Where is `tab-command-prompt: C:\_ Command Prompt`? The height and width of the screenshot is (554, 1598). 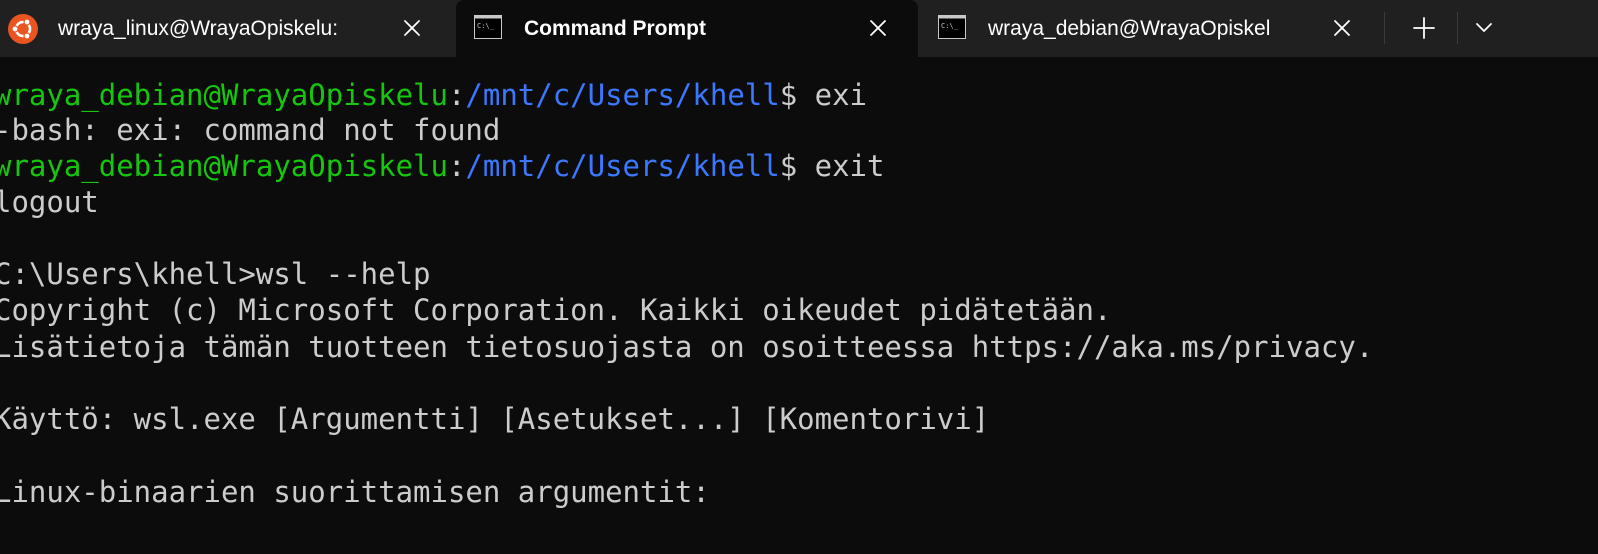
tab-command-prompt: C:\_ Command Prompt is located at coordinates (687, 28).